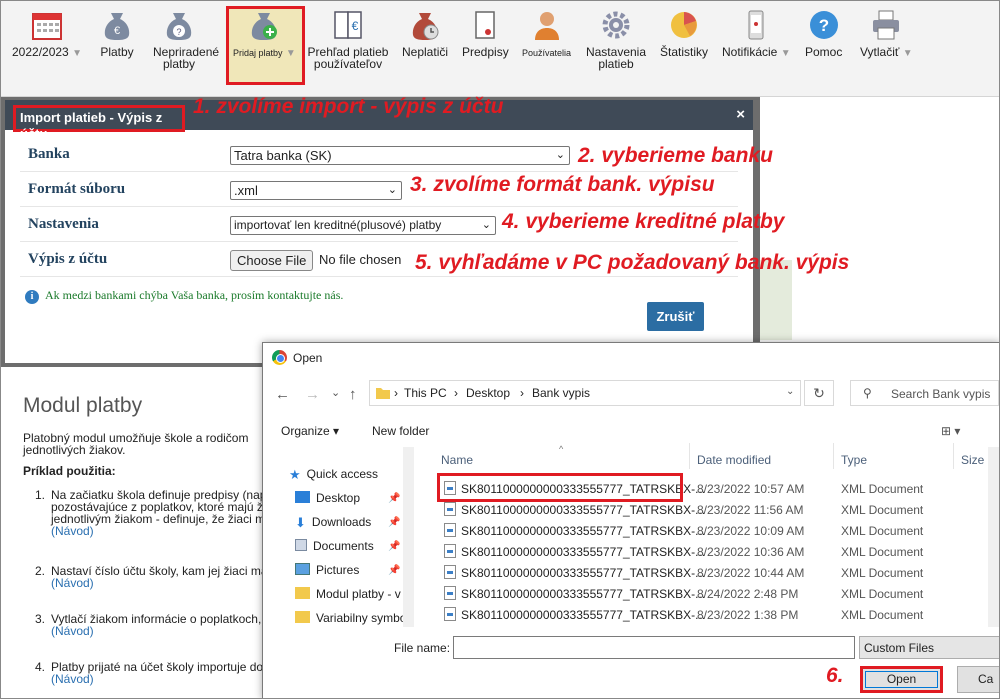 The image size is (1000, 699). I want to click on toolbar-year-select: 2022/2023 ▼, so click(47, 34).